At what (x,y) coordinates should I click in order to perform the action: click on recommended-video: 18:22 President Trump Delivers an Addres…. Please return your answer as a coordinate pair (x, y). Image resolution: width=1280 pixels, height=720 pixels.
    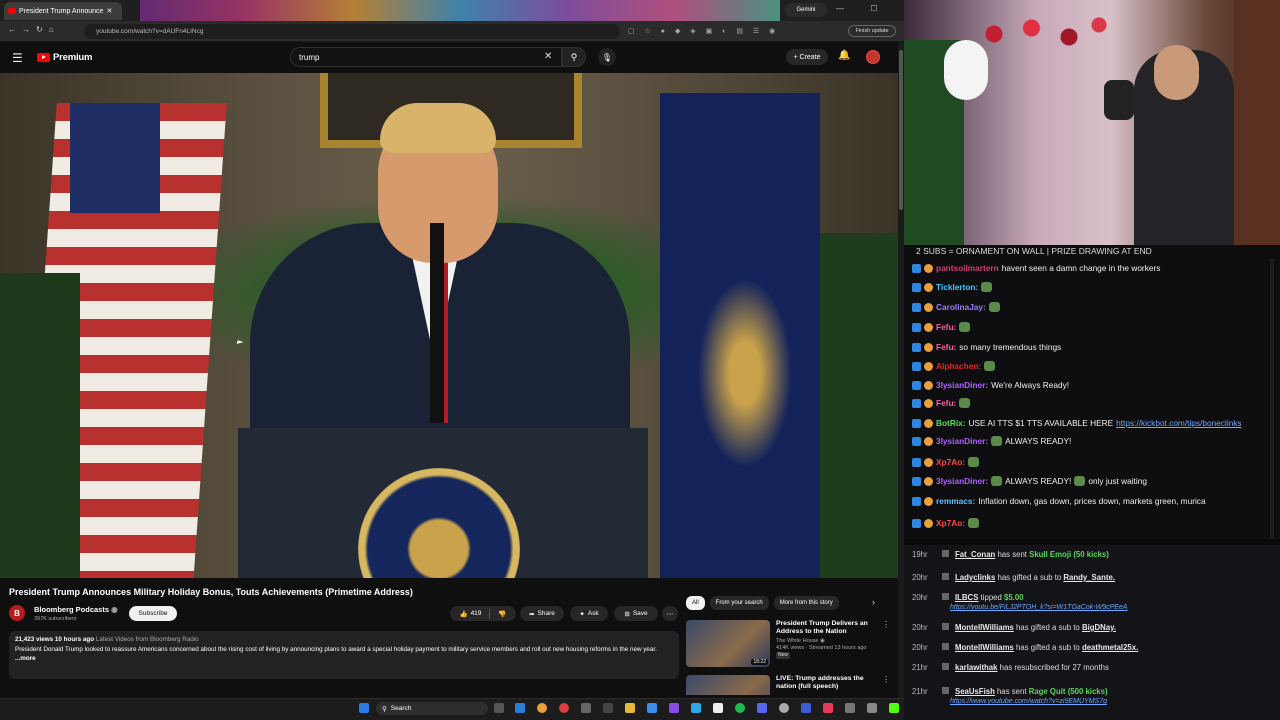
    Looking at the image, I should click on (792, 643).